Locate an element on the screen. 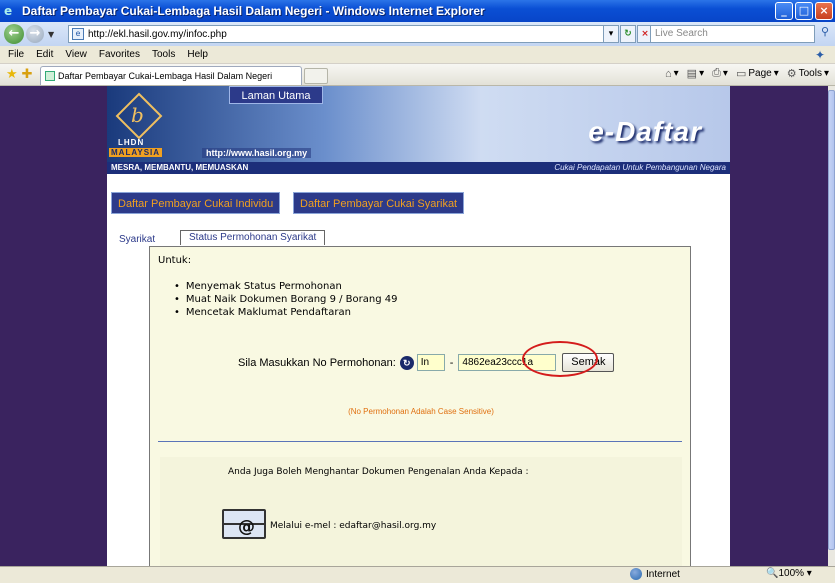 This screenshot has height=583, width=835. status-bar: Internet 🔍100% ▾ is located at coordinates (417, 574).